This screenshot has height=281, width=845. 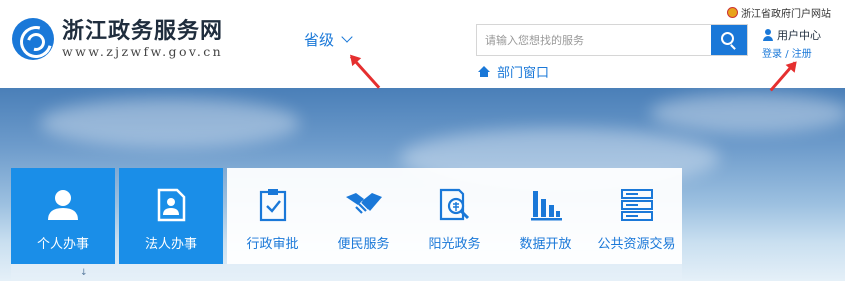 What do you see at coordinates (545, 244) in the screenshot?
I see `tile-label: 数据开放` at bounding box center [545, 244].